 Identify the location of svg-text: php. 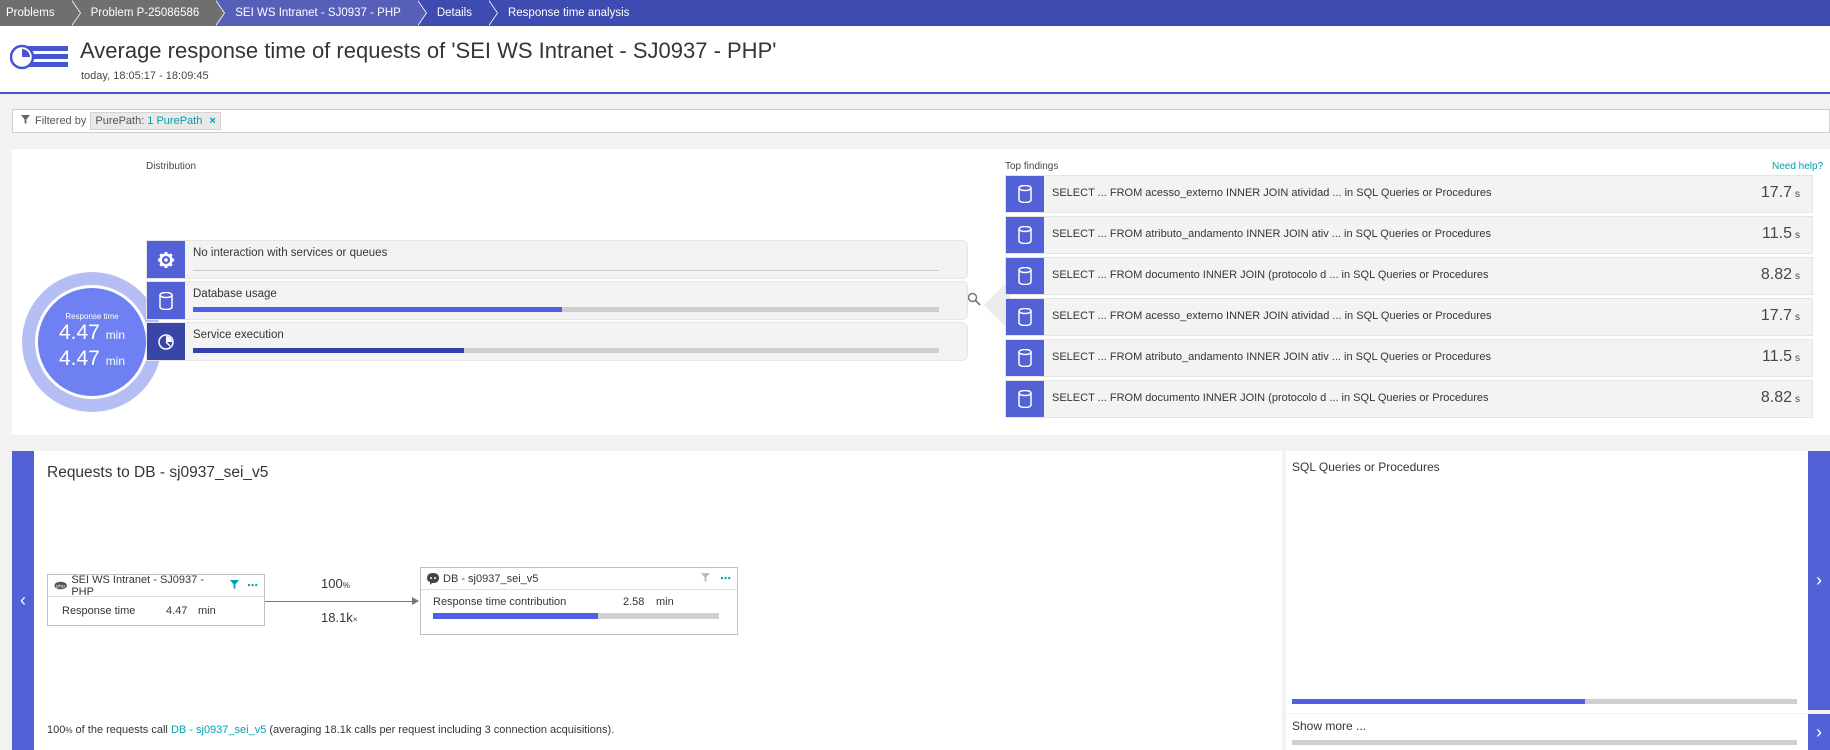
(60, 586).